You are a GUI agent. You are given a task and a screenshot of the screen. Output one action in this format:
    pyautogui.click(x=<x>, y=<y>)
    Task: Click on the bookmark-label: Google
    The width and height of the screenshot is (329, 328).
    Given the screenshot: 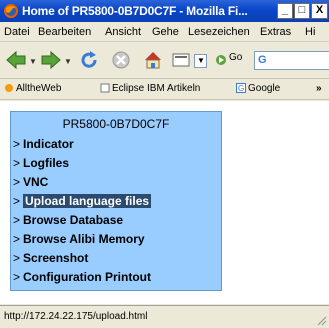 What is the action you would take?
    pyautogui.click(x=264, y=88)
    